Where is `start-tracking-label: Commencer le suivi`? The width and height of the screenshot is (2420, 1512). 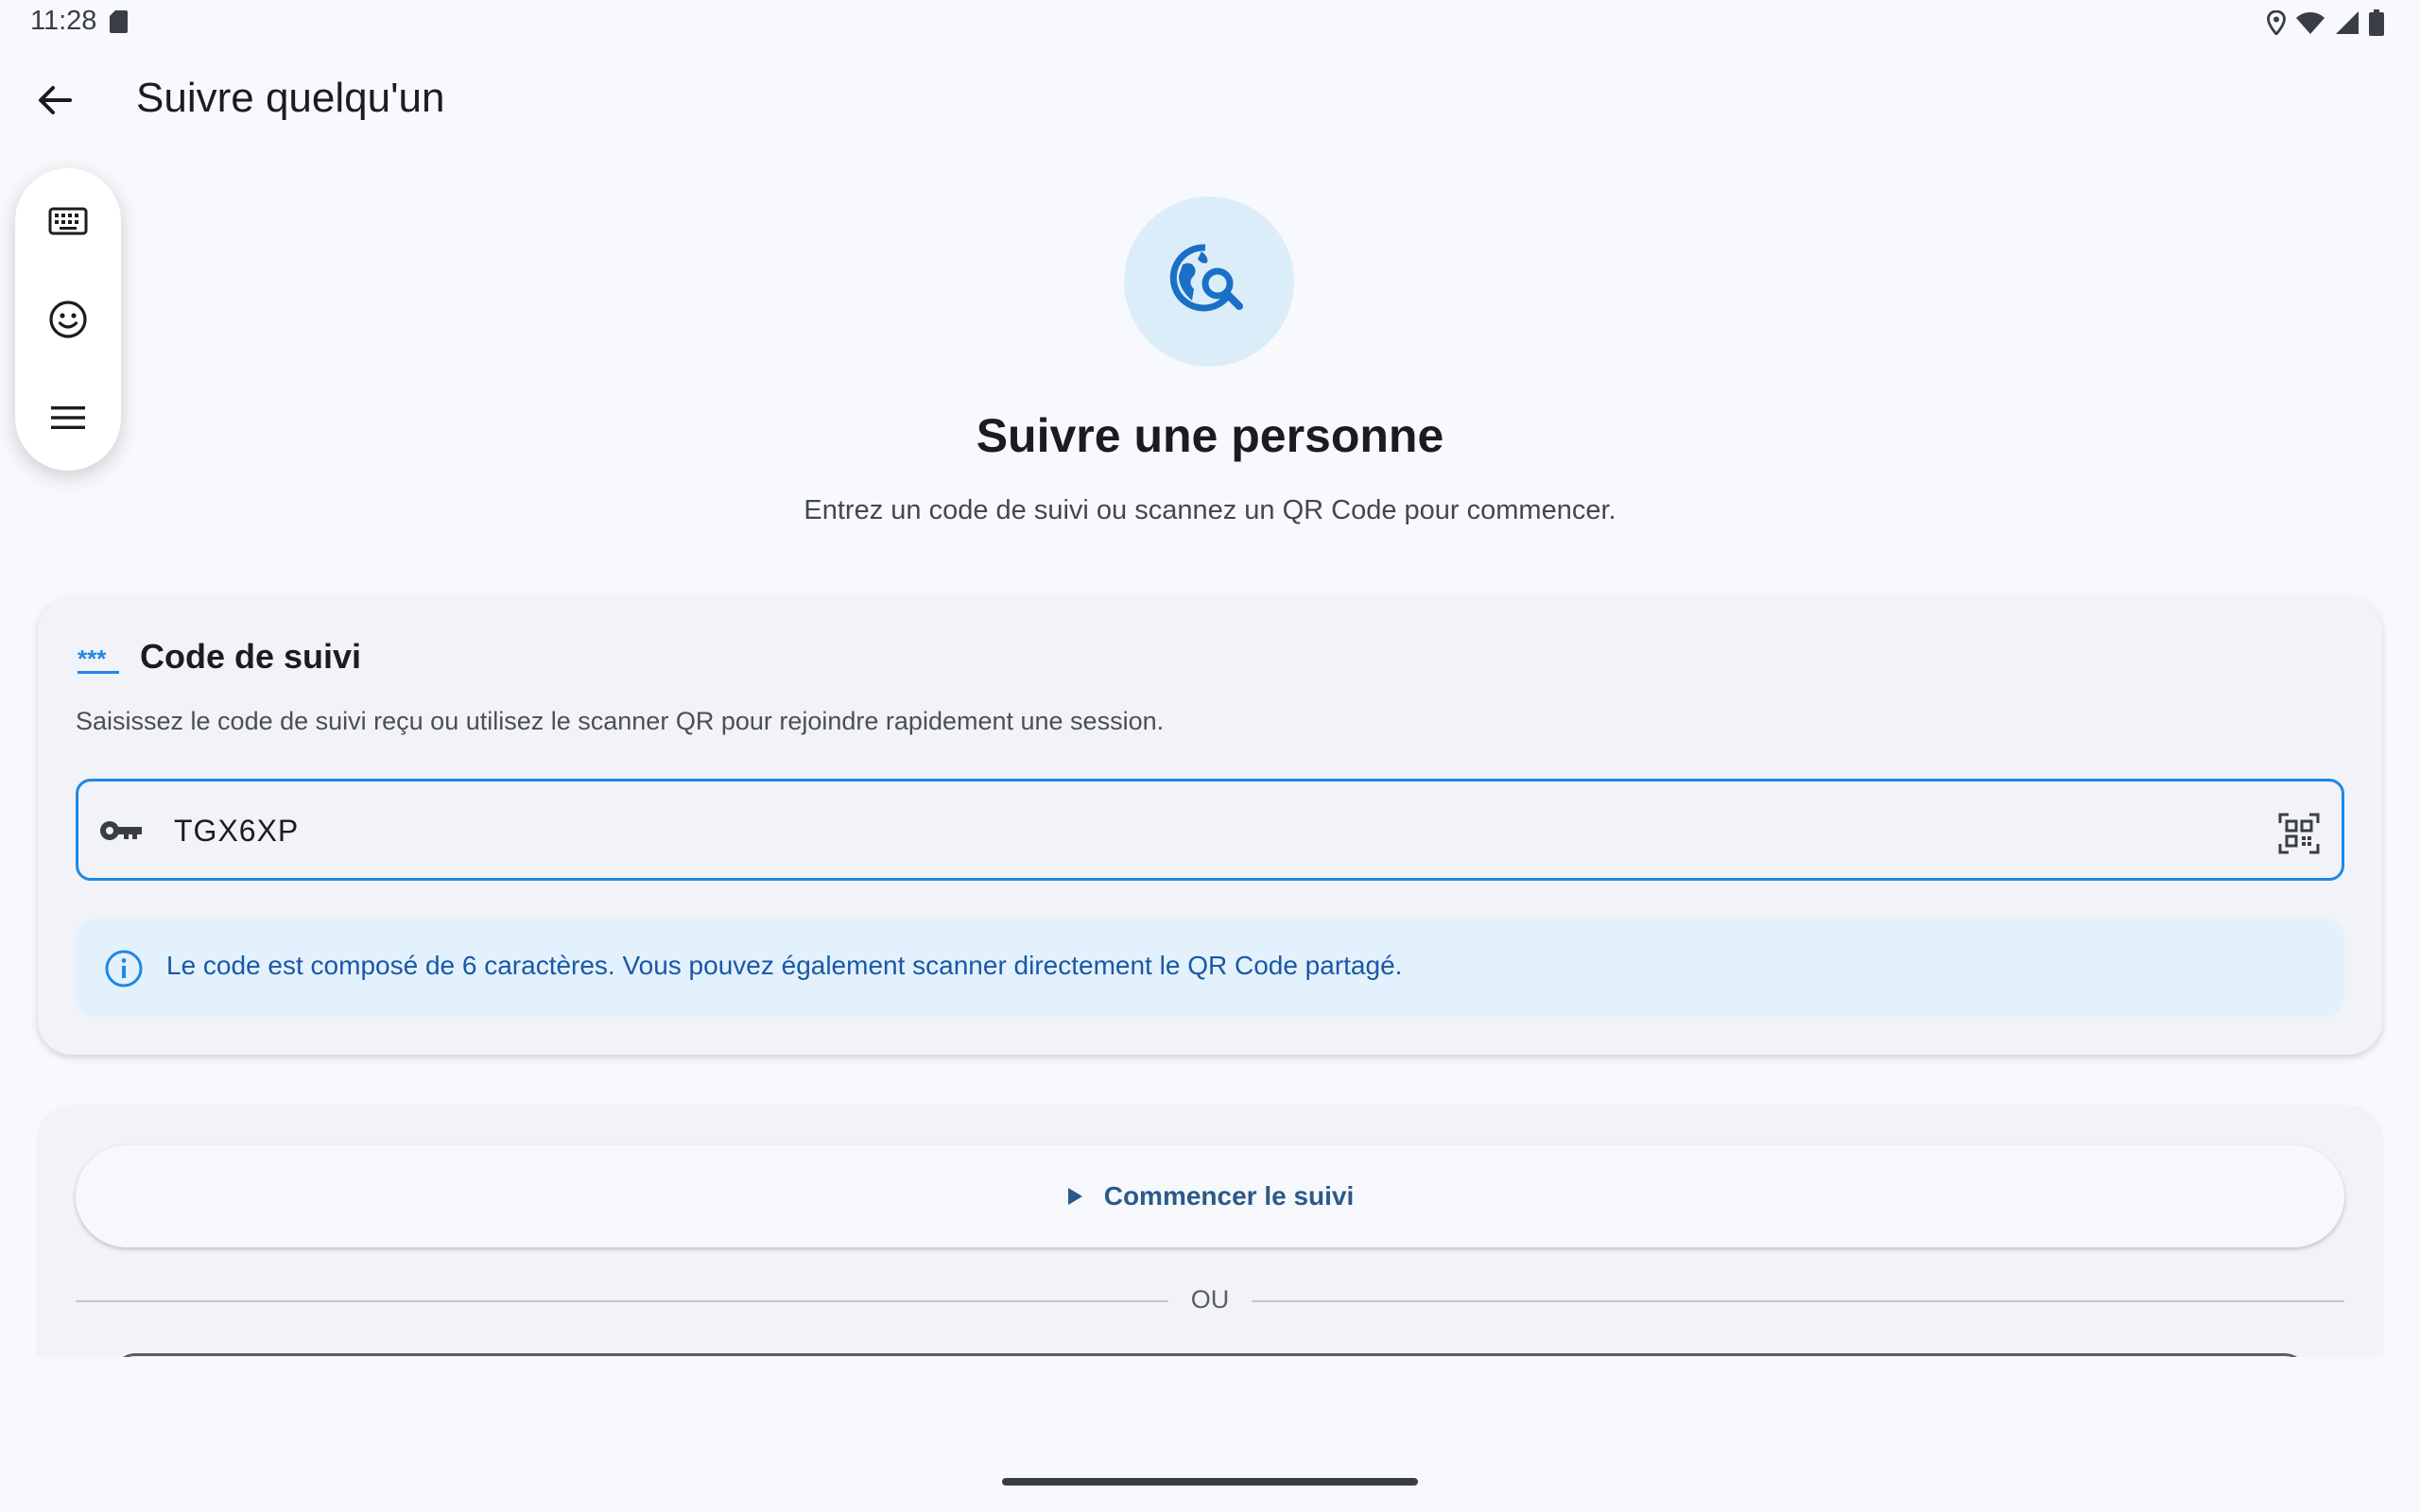
start-tracking-label: Commencer le suivi is located at coordinates (1229, 1196).